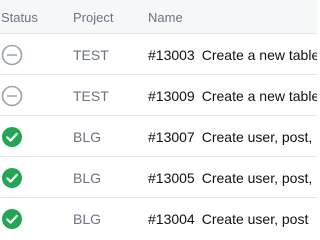 This screenshot has width=320, height=240. Describe the element at coordinates (171, 178) in the screenshot. I see `ticket-number: #13005` at that location.